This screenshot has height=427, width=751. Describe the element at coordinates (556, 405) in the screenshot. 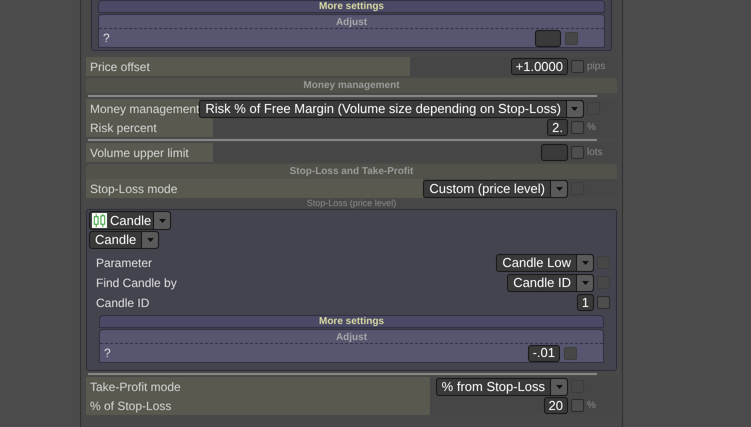

I see `input-field: 20` at that location.